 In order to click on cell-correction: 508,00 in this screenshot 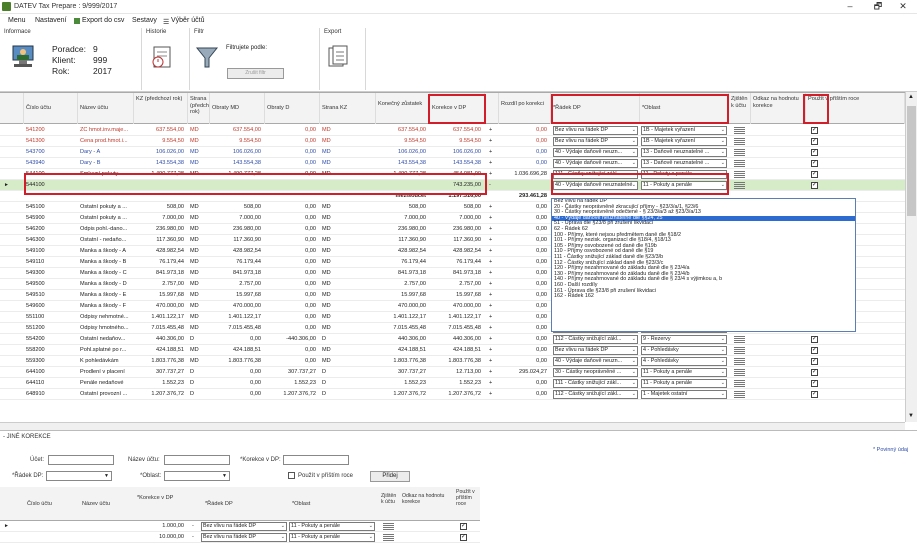, I will do `click(456, 207)`.